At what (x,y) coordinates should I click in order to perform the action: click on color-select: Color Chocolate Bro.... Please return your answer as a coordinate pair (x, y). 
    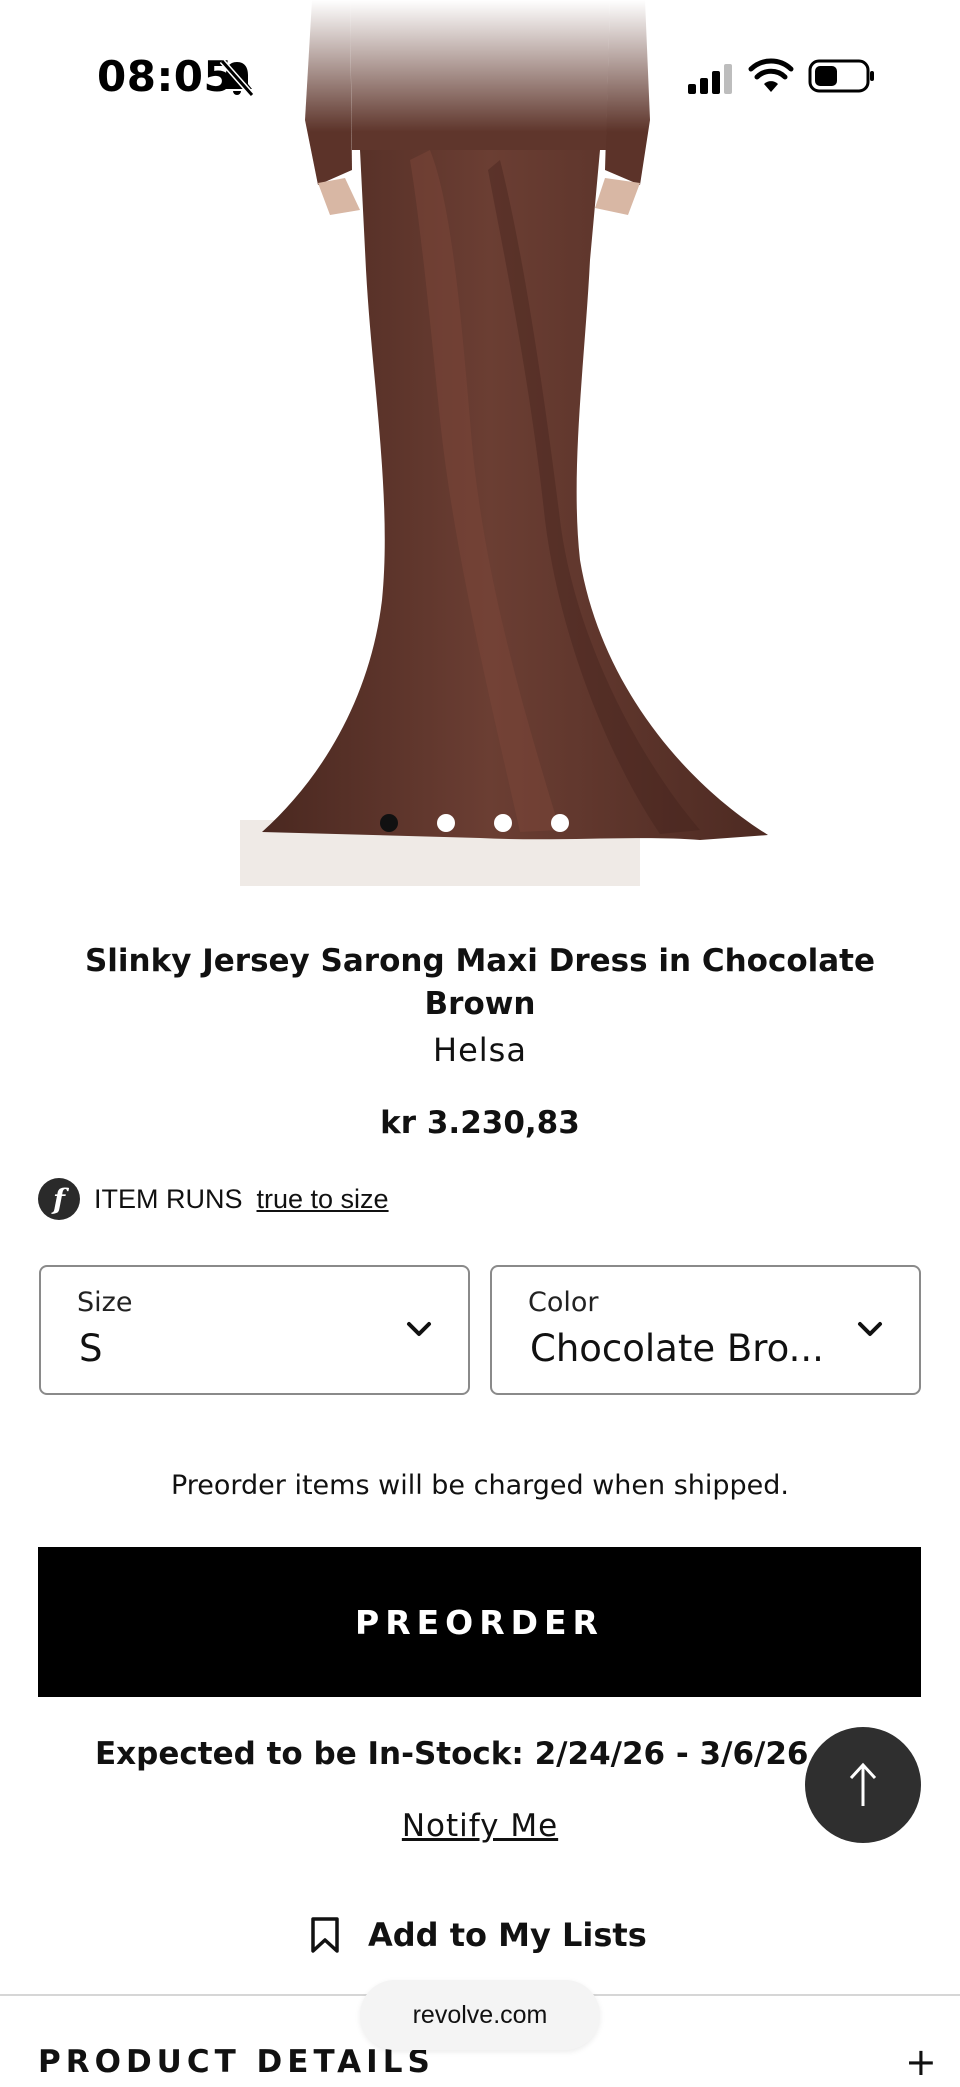
    Looking at the image, I should click on (705, 1330).